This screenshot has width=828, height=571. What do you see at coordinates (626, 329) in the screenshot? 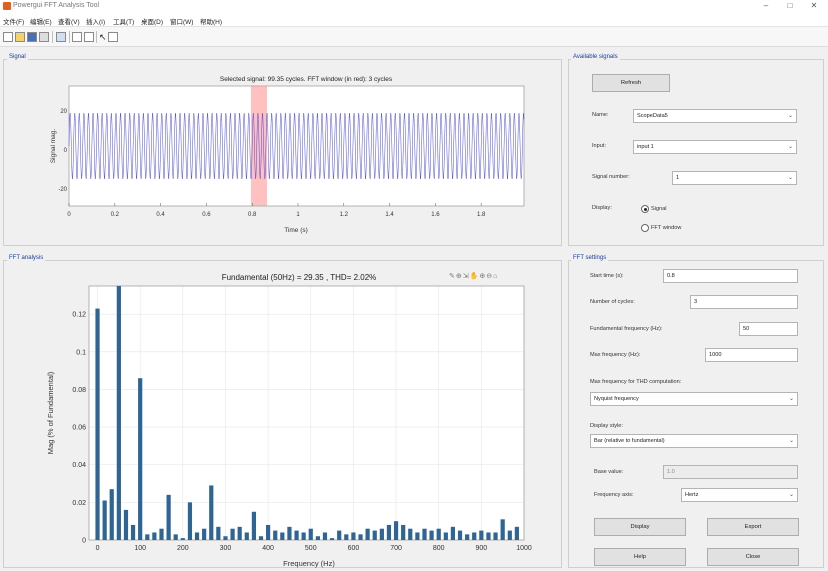
I see `fund-freq-label: Fundamental frequency (Hz):` at bounding box center [626, 329].